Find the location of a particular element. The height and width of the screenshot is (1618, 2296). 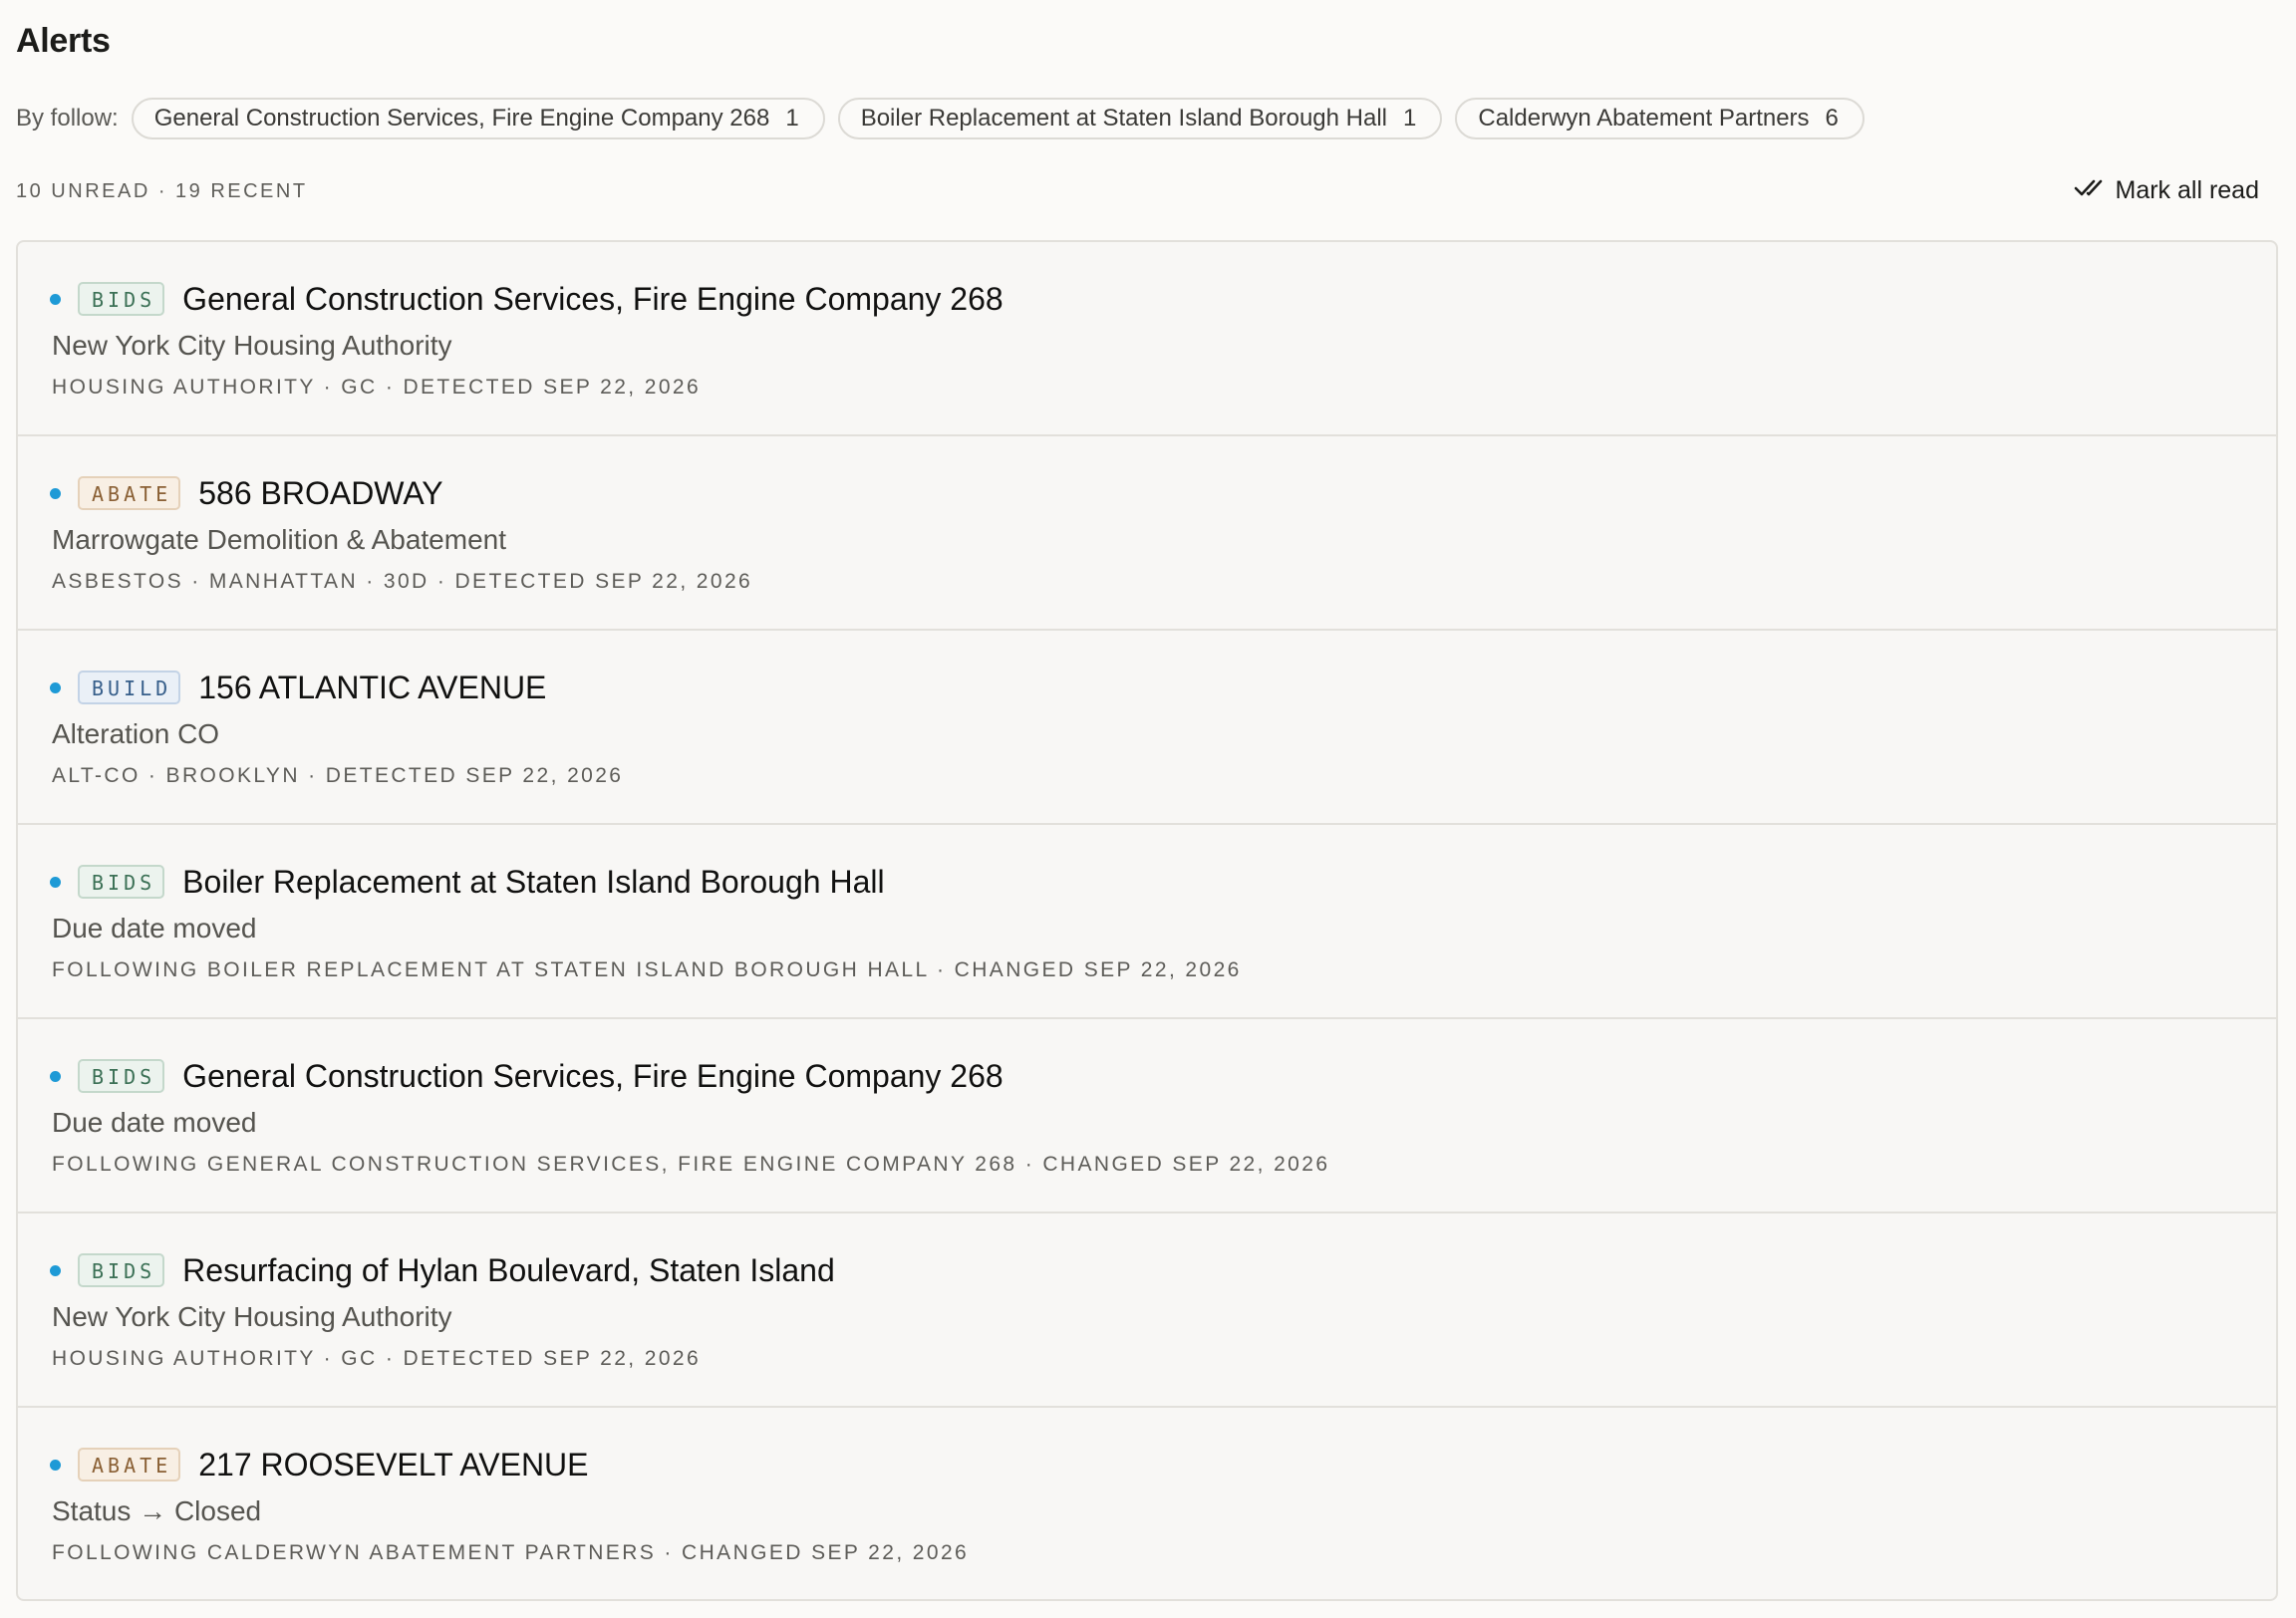

alert-subtitle: Status → Closed is located at coordinates (157, 1510).